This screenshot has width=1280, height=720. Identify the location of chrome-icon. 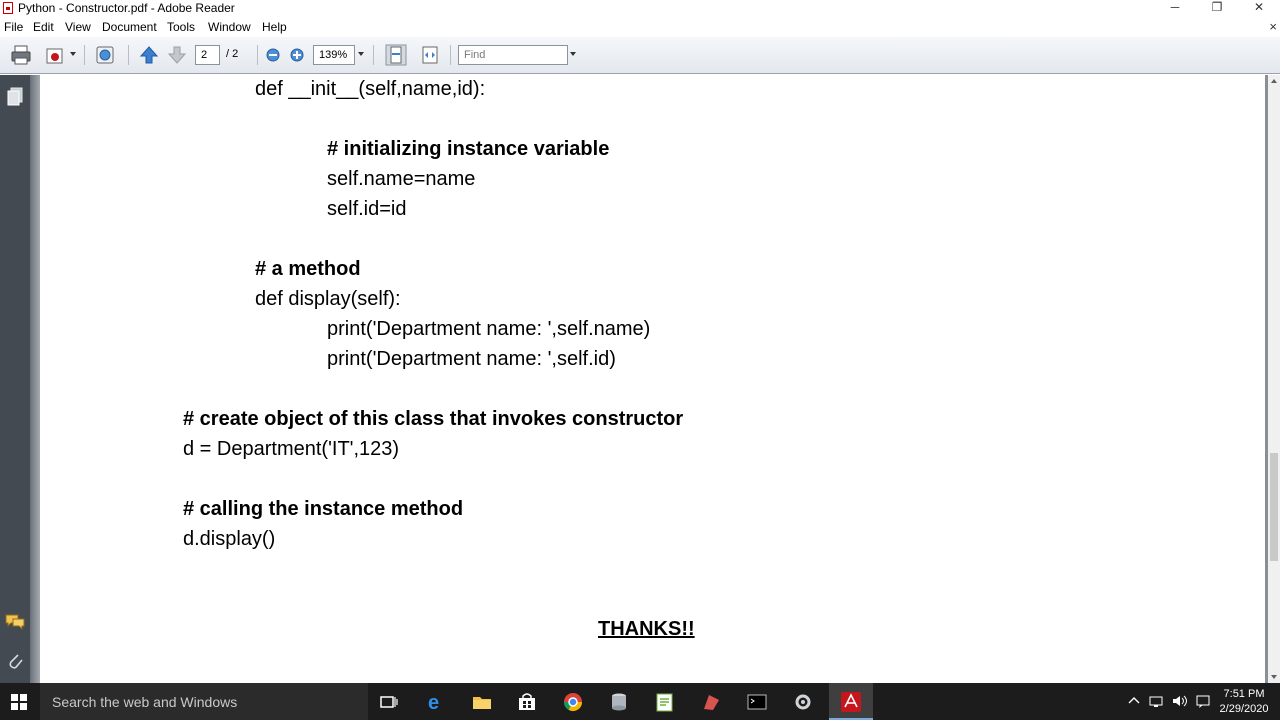
(573, 702).